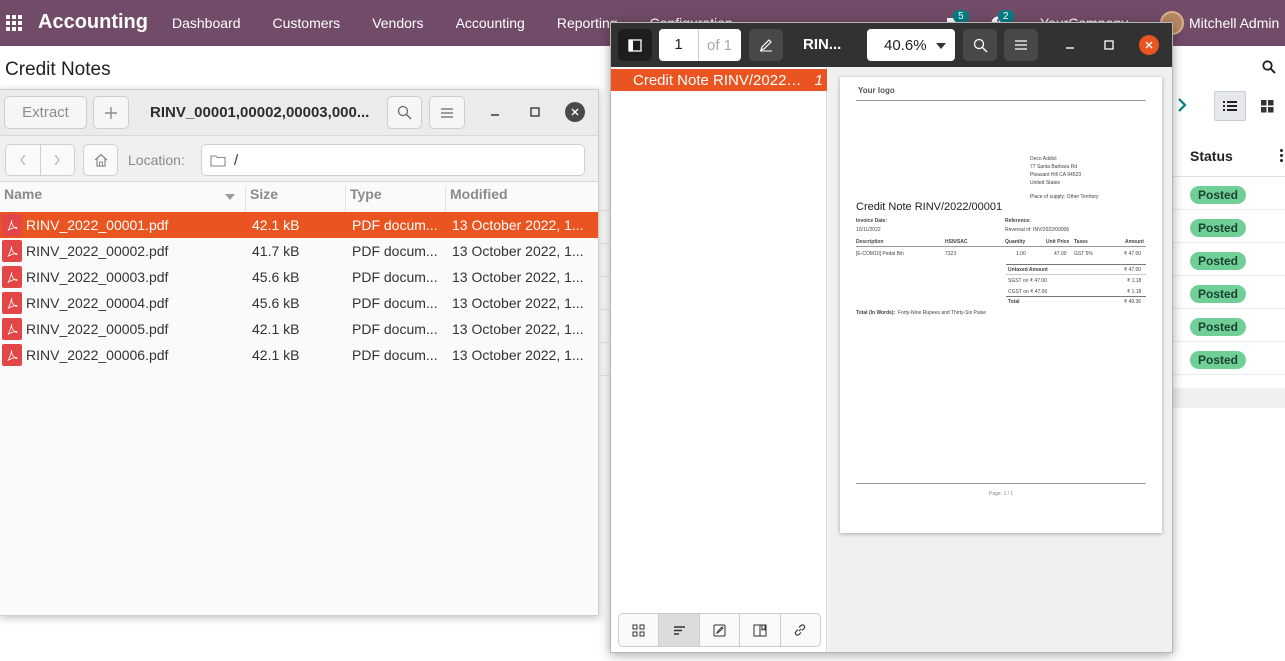 The height and width of the screenshot is (661, 1285). Describe the element at coordinates (296, 199) in the screenshot. I see `column-size: Size` at that location.